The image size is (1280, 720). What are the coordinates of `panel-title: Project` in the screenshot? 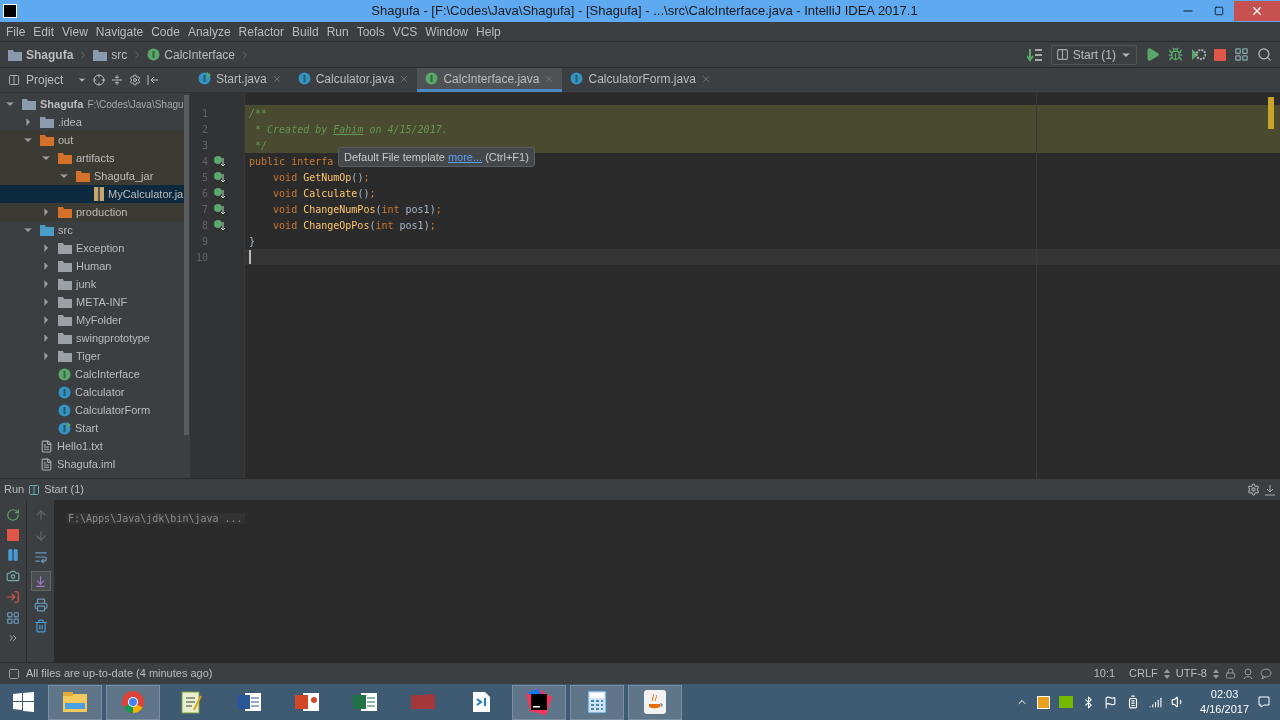 It's located at (45, 80).